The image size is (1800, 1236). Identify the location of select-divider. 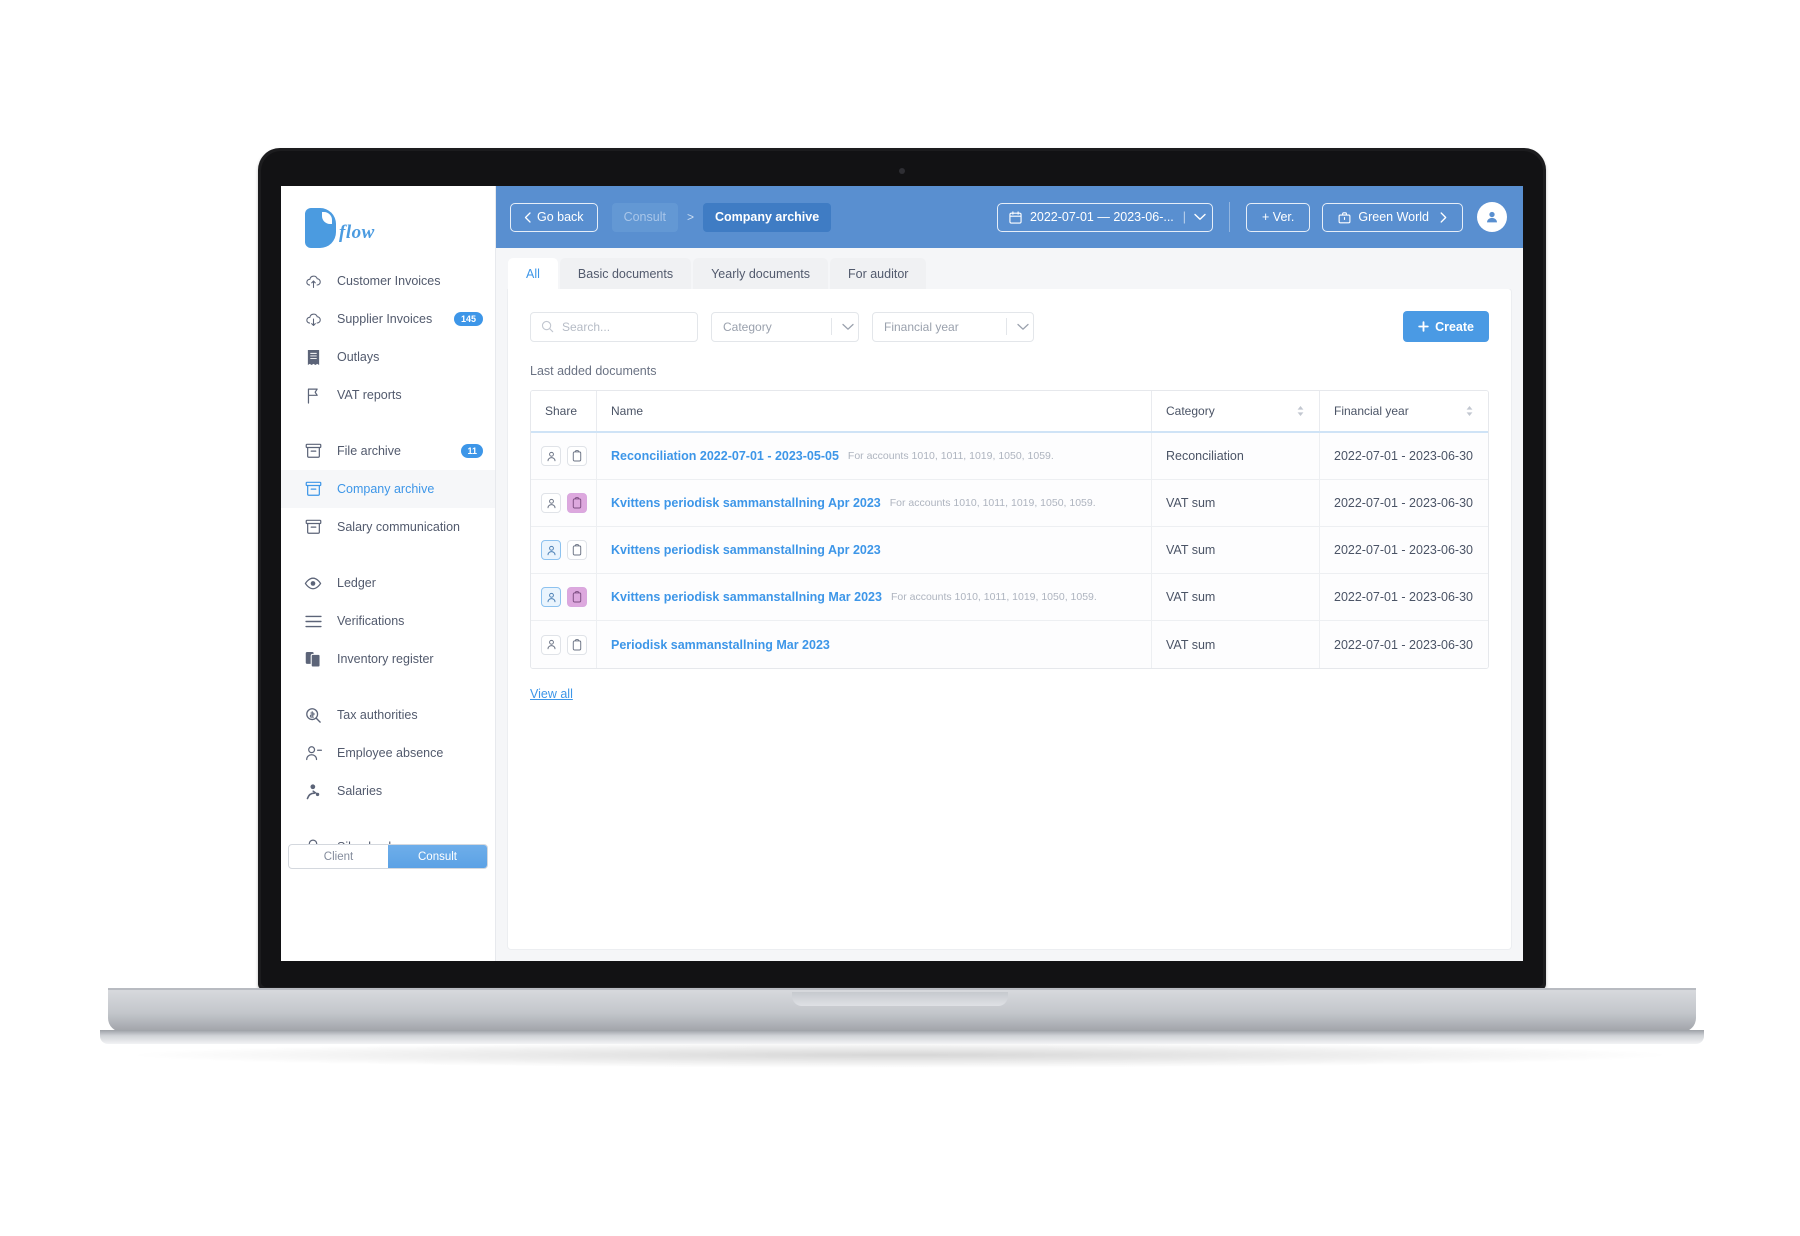
(1006, 326).